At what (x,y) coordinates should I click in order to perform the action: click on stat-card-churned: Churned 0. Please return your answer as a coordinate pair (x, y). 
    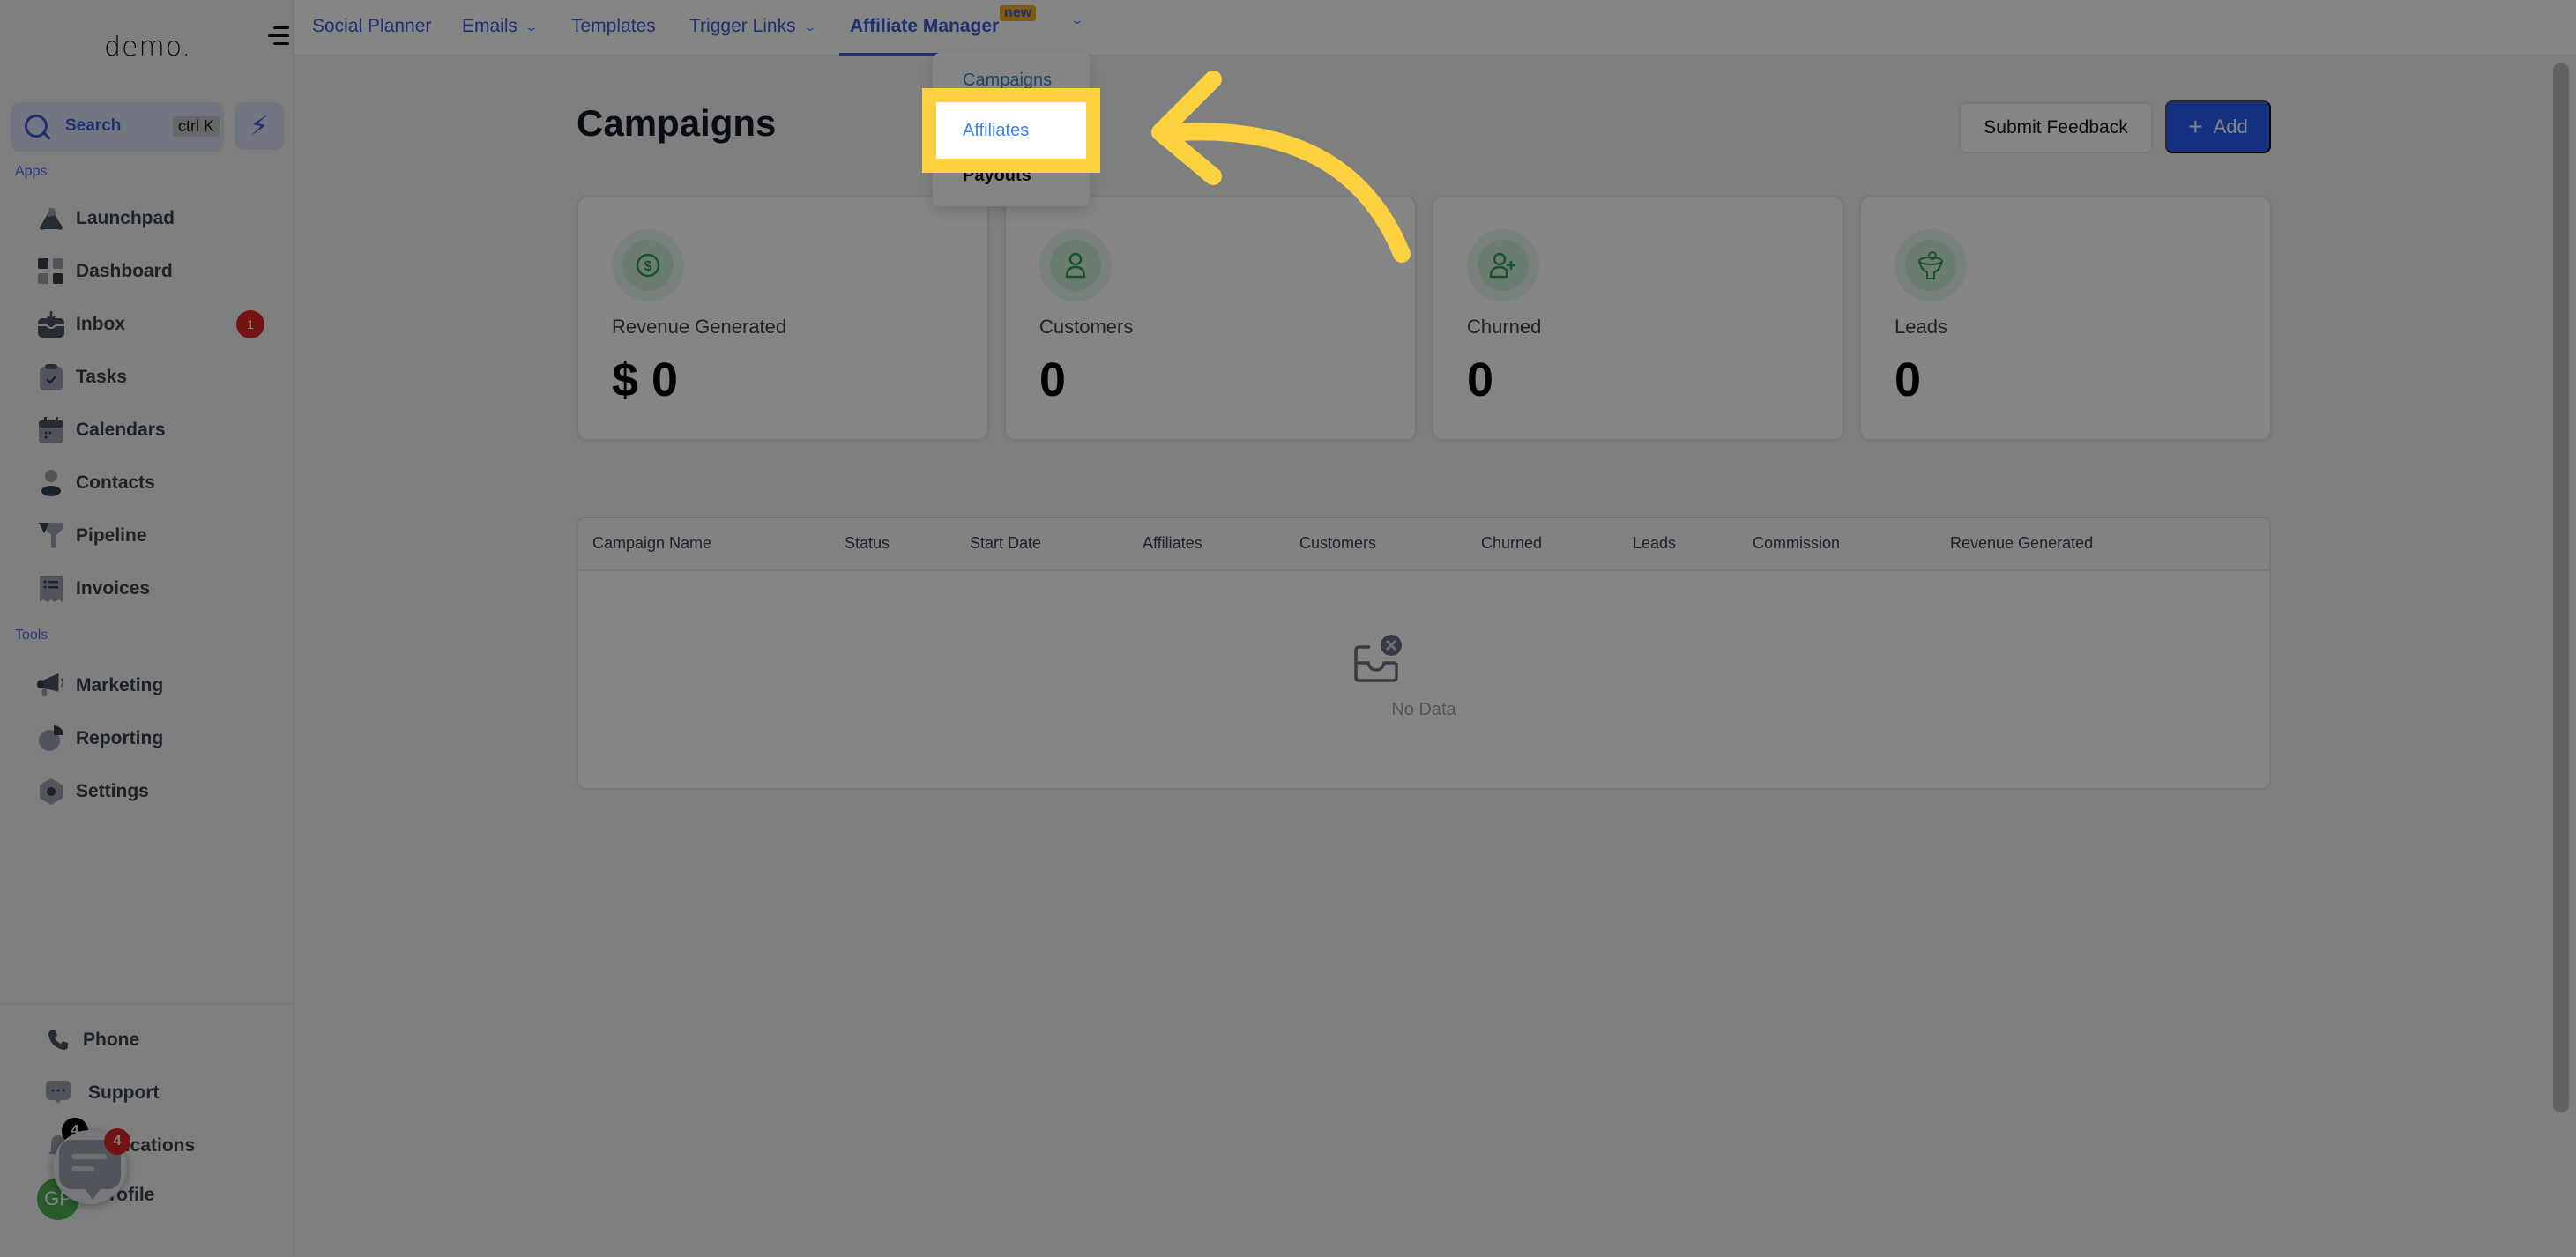
    Looking at the image, I should click on (1638, 318).